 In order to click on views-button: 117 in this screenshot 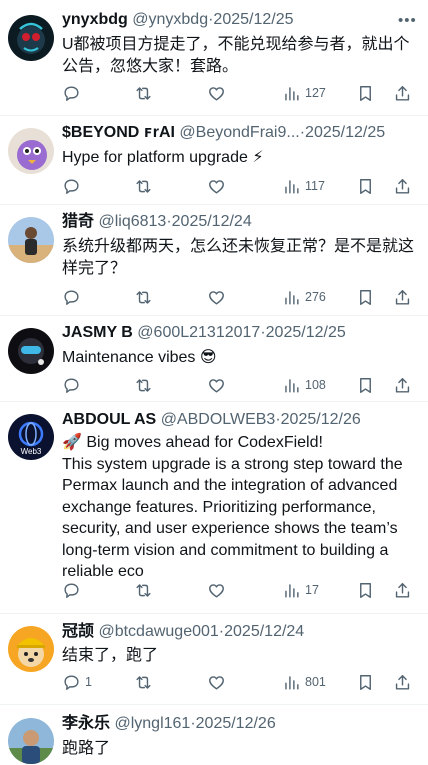, I will do `click(303, 186)`.